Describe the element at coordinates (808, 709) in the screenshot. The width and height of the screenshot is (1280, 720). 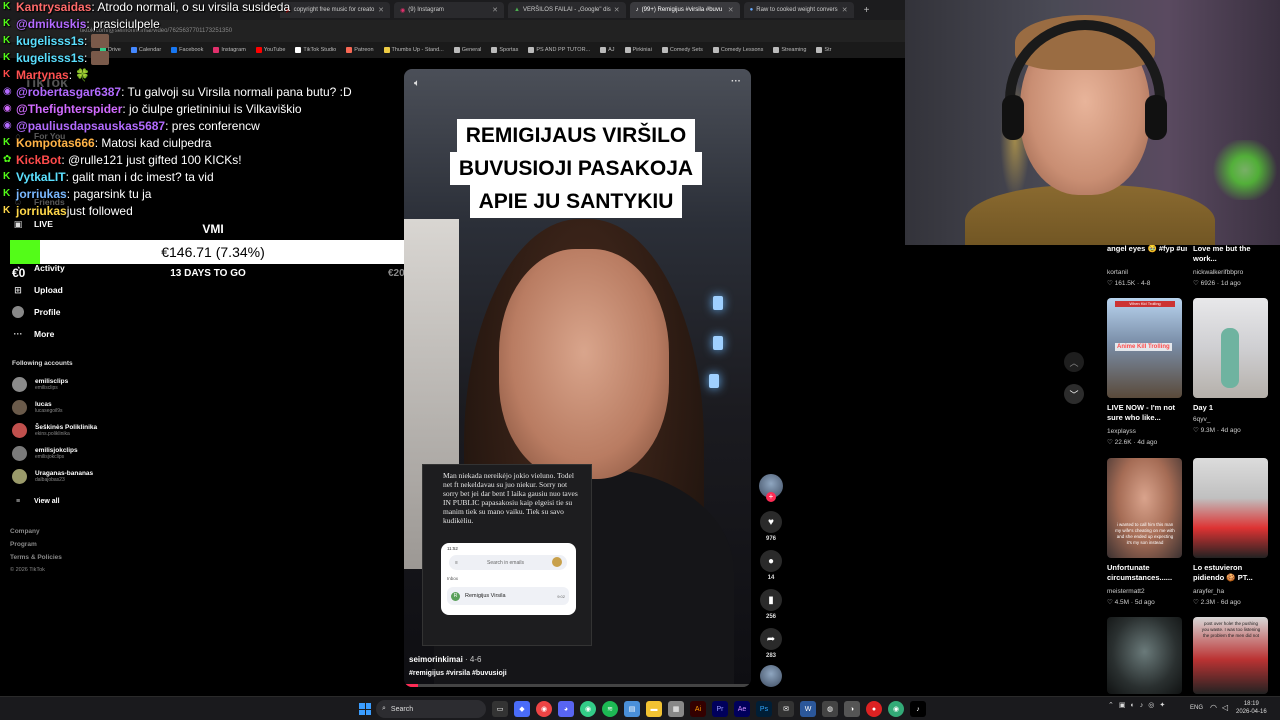
I see `word-icon: W` at that location.